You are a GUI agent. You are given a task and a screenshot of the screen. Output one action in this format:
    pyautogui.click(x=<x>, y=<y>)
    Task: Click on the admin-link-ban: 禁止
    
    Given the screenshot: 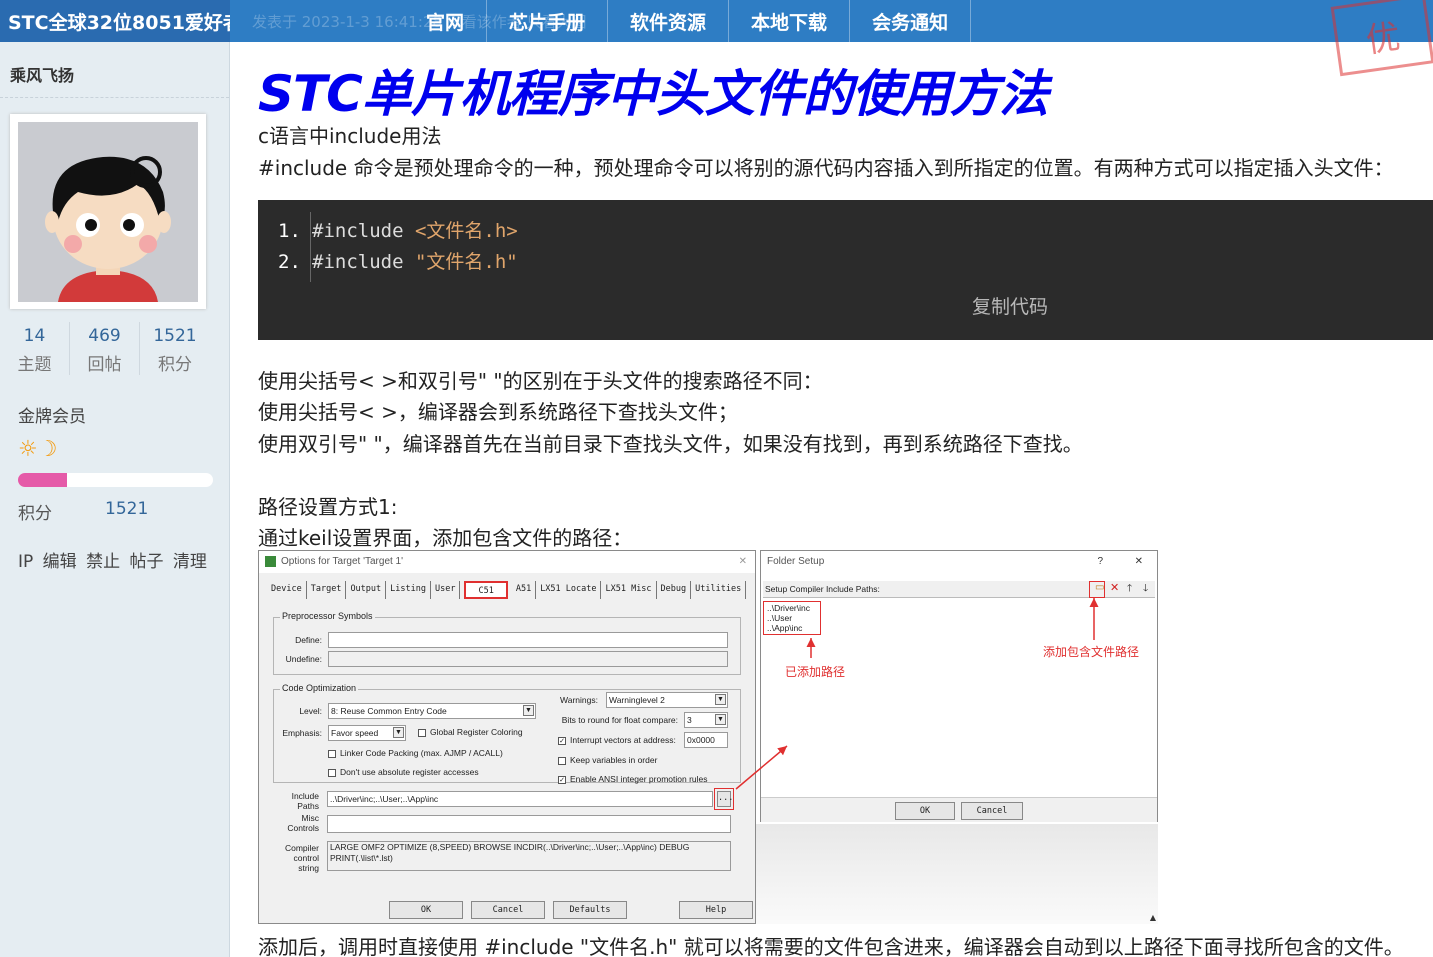 What is the action you would take?
    pyautogui.click(x=103, y=562)
    